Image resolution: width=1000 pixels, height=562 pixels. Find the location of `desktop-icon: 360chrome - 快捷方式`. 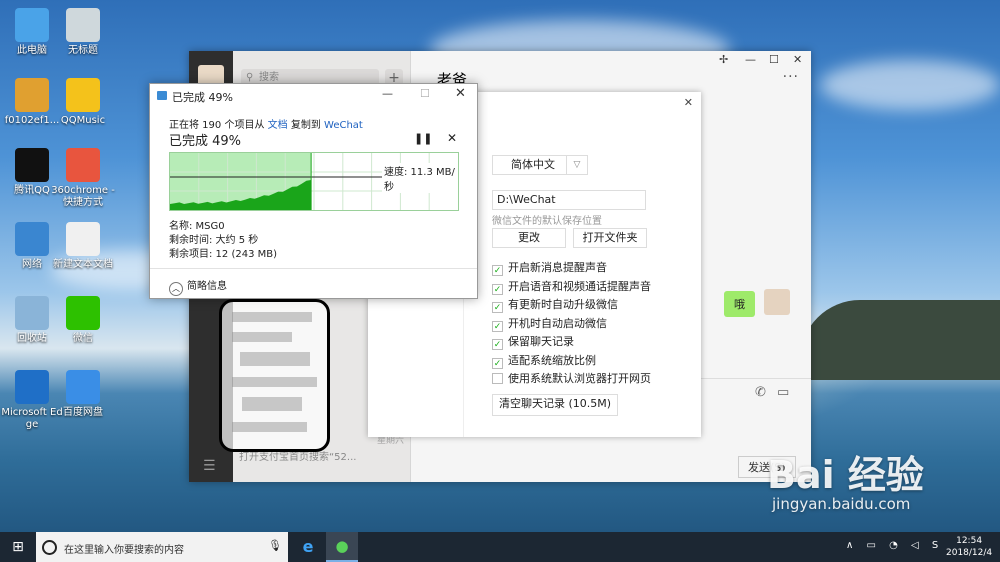

desktop-icon: 360chrome - 快捷方式 is located at coordinates (83, 178).